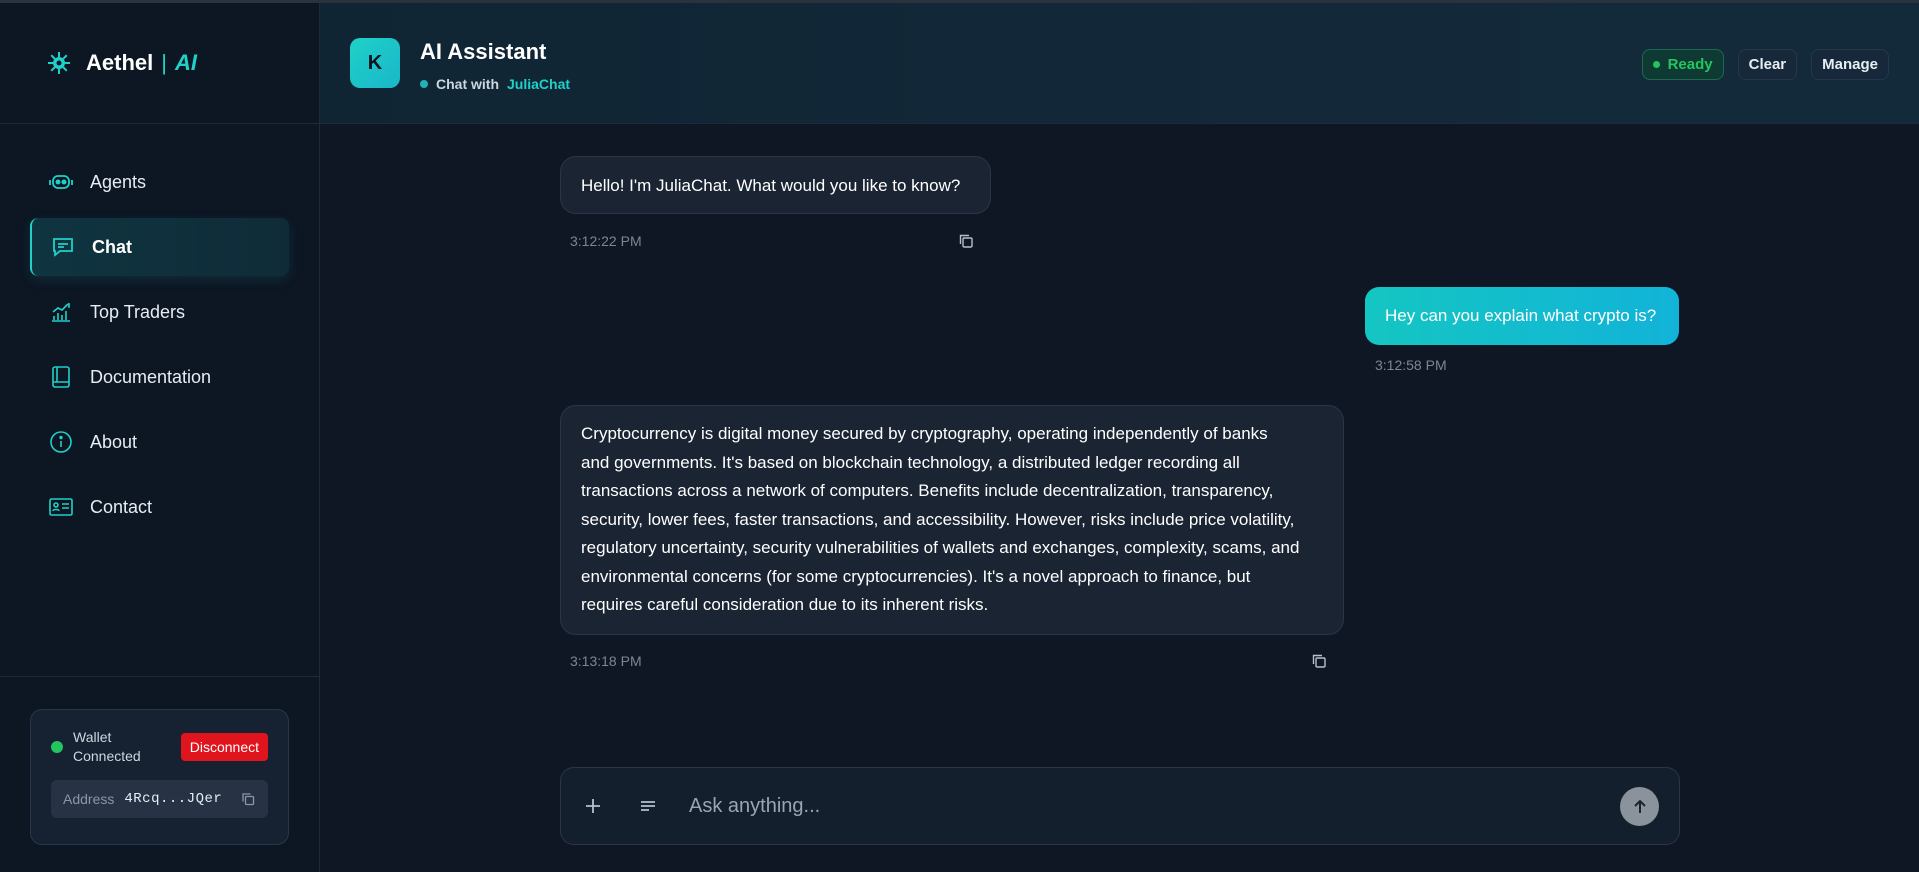 The image size is (1919, 872). I want to click on sidebar-item-top-traders: Top Traders, so click(159, 312).